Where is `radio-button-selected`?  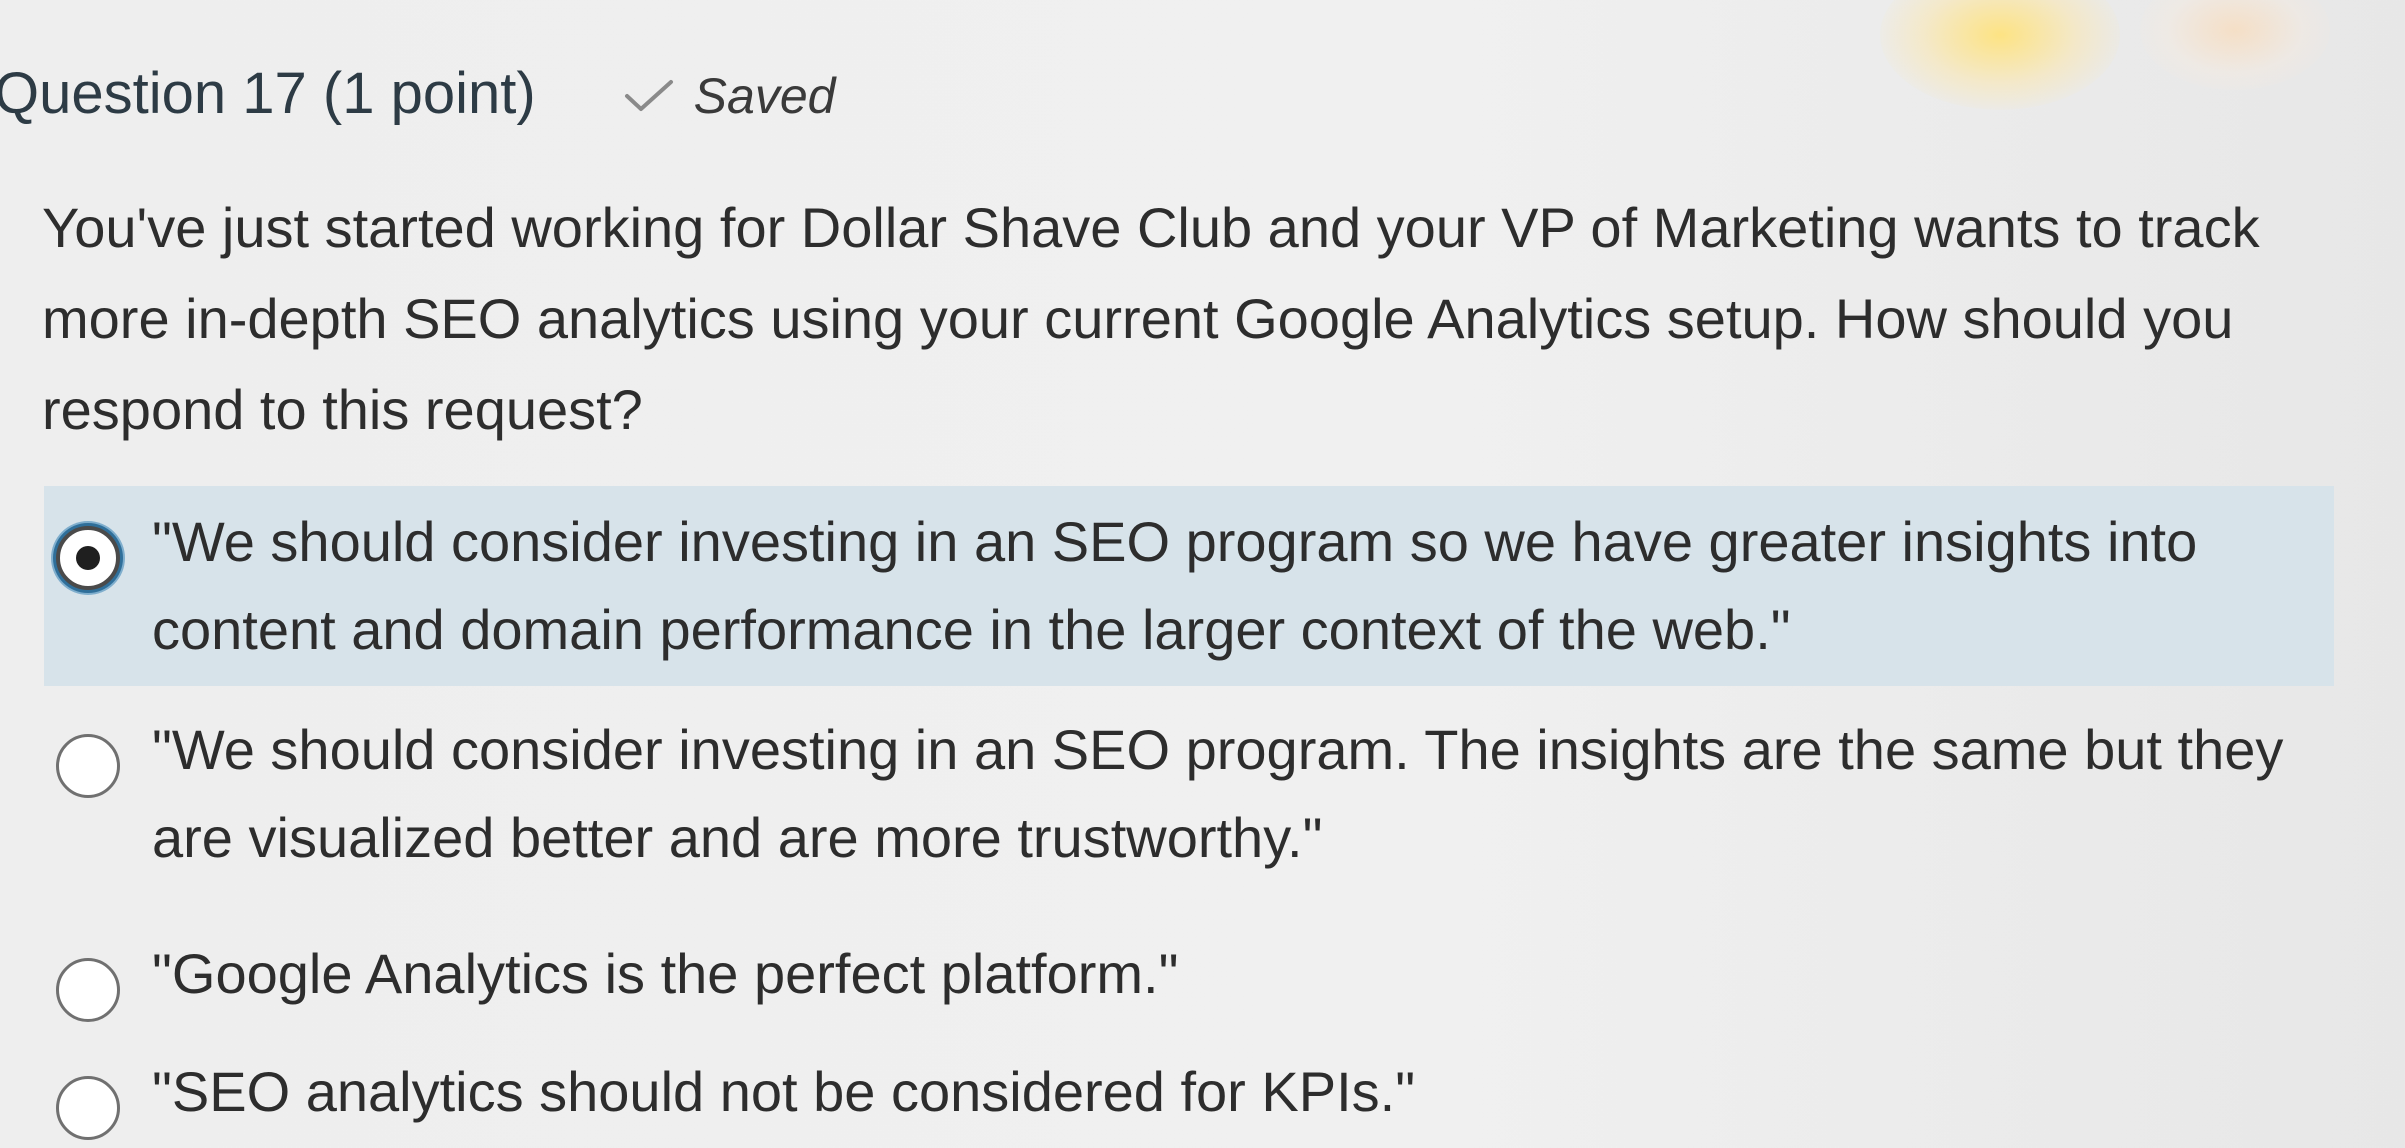
radio-button-selected is located at coordinates (88, 558).